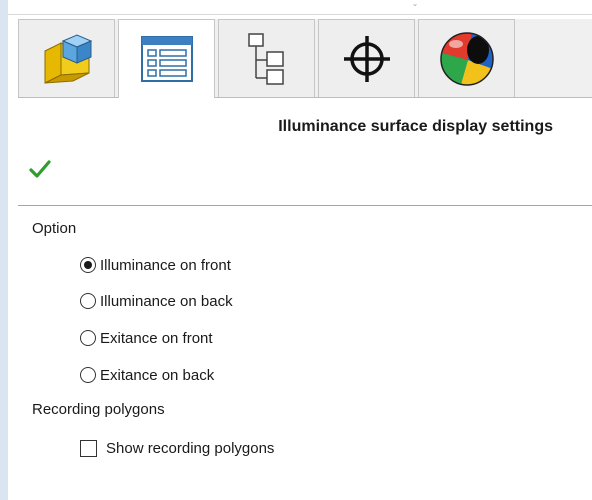  I want to click on checkbox-box, so click(88, 448).